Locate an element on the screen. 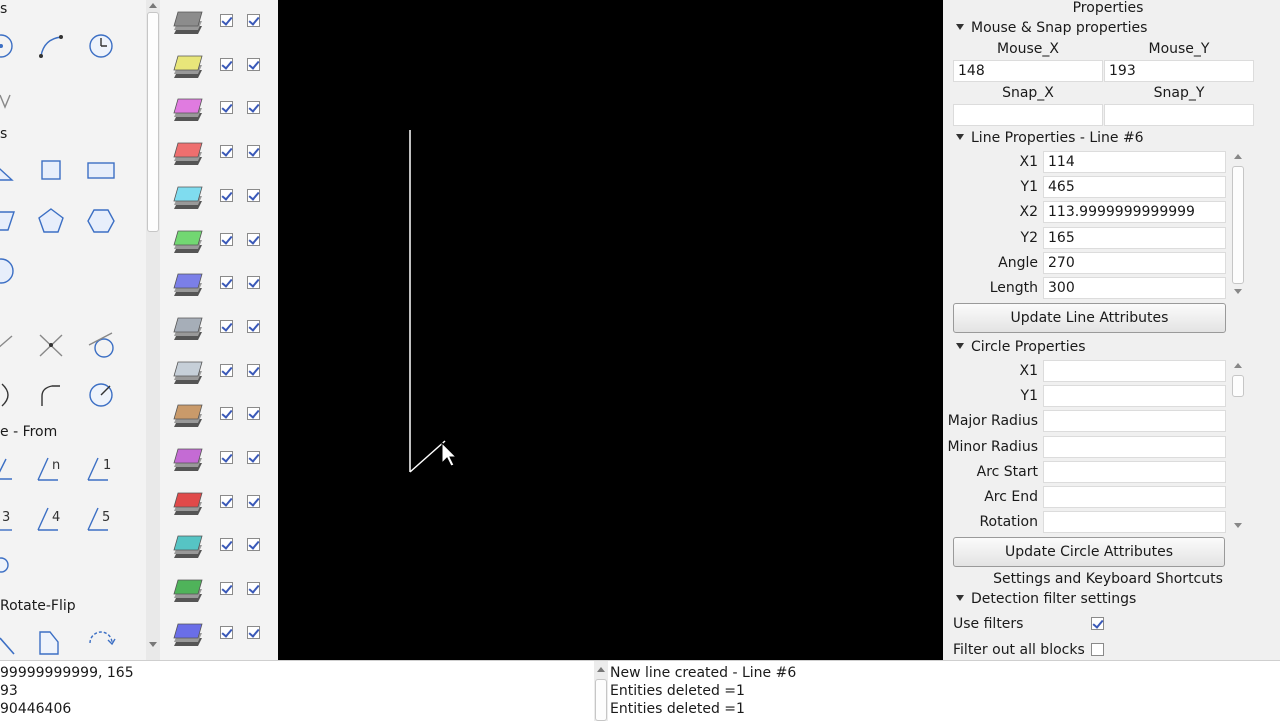 This screenshot has width=1280, height=721. snap-x-field is located at coordinates (1028, 115).